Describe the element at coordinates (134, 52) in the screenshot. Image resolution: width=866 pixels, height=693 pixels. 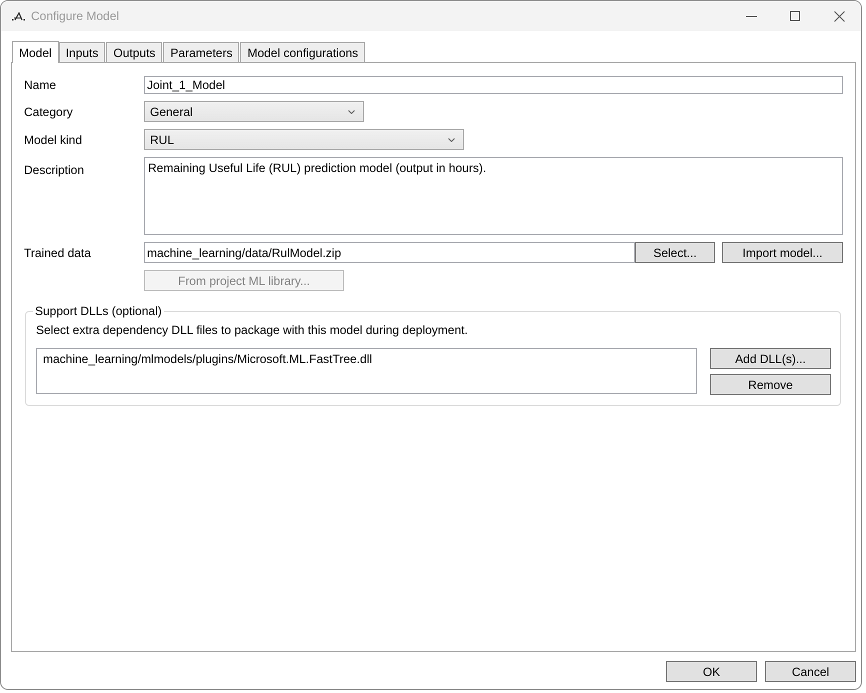
I see `tab: Outputs` at that location.